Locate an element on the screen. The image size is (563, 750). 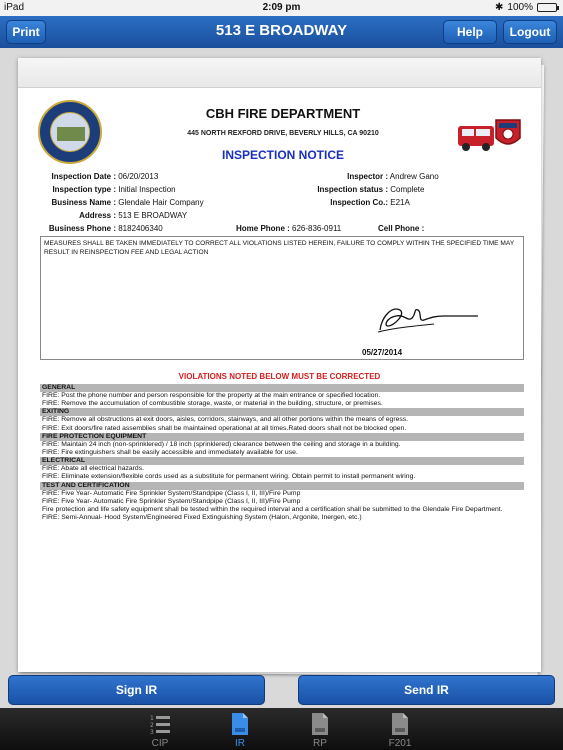
inspection-date-field: Inspection Date : 06/20/2013 is located at coordinates (93, 176).